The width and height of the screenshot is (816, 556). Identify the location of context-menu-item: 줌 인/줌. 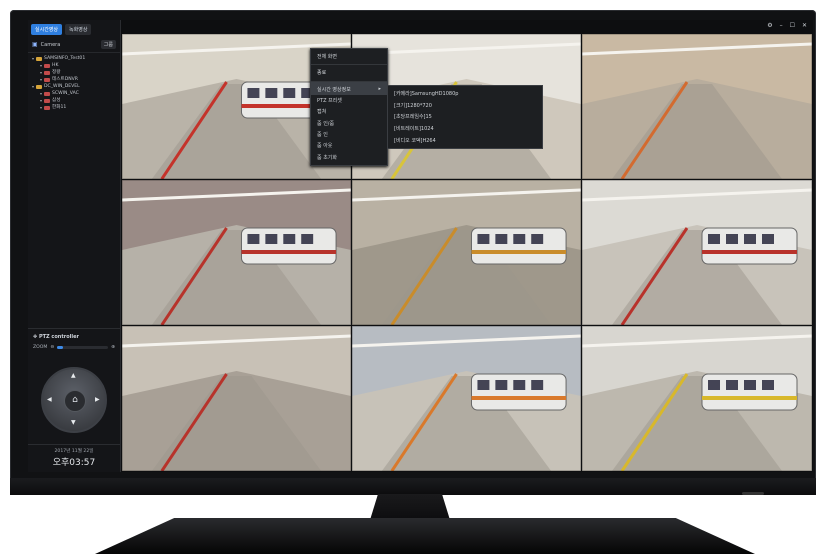
(349, 123).